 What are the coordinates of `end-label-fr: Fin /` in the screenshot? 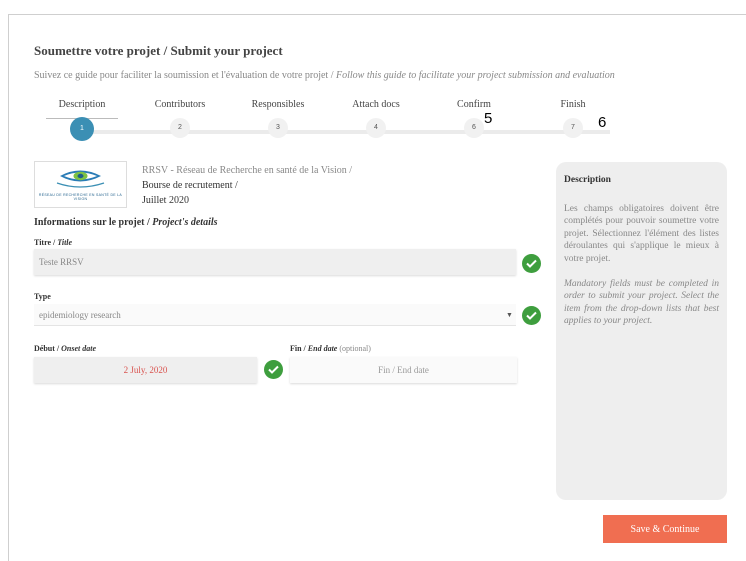 It's located at (299, 348).